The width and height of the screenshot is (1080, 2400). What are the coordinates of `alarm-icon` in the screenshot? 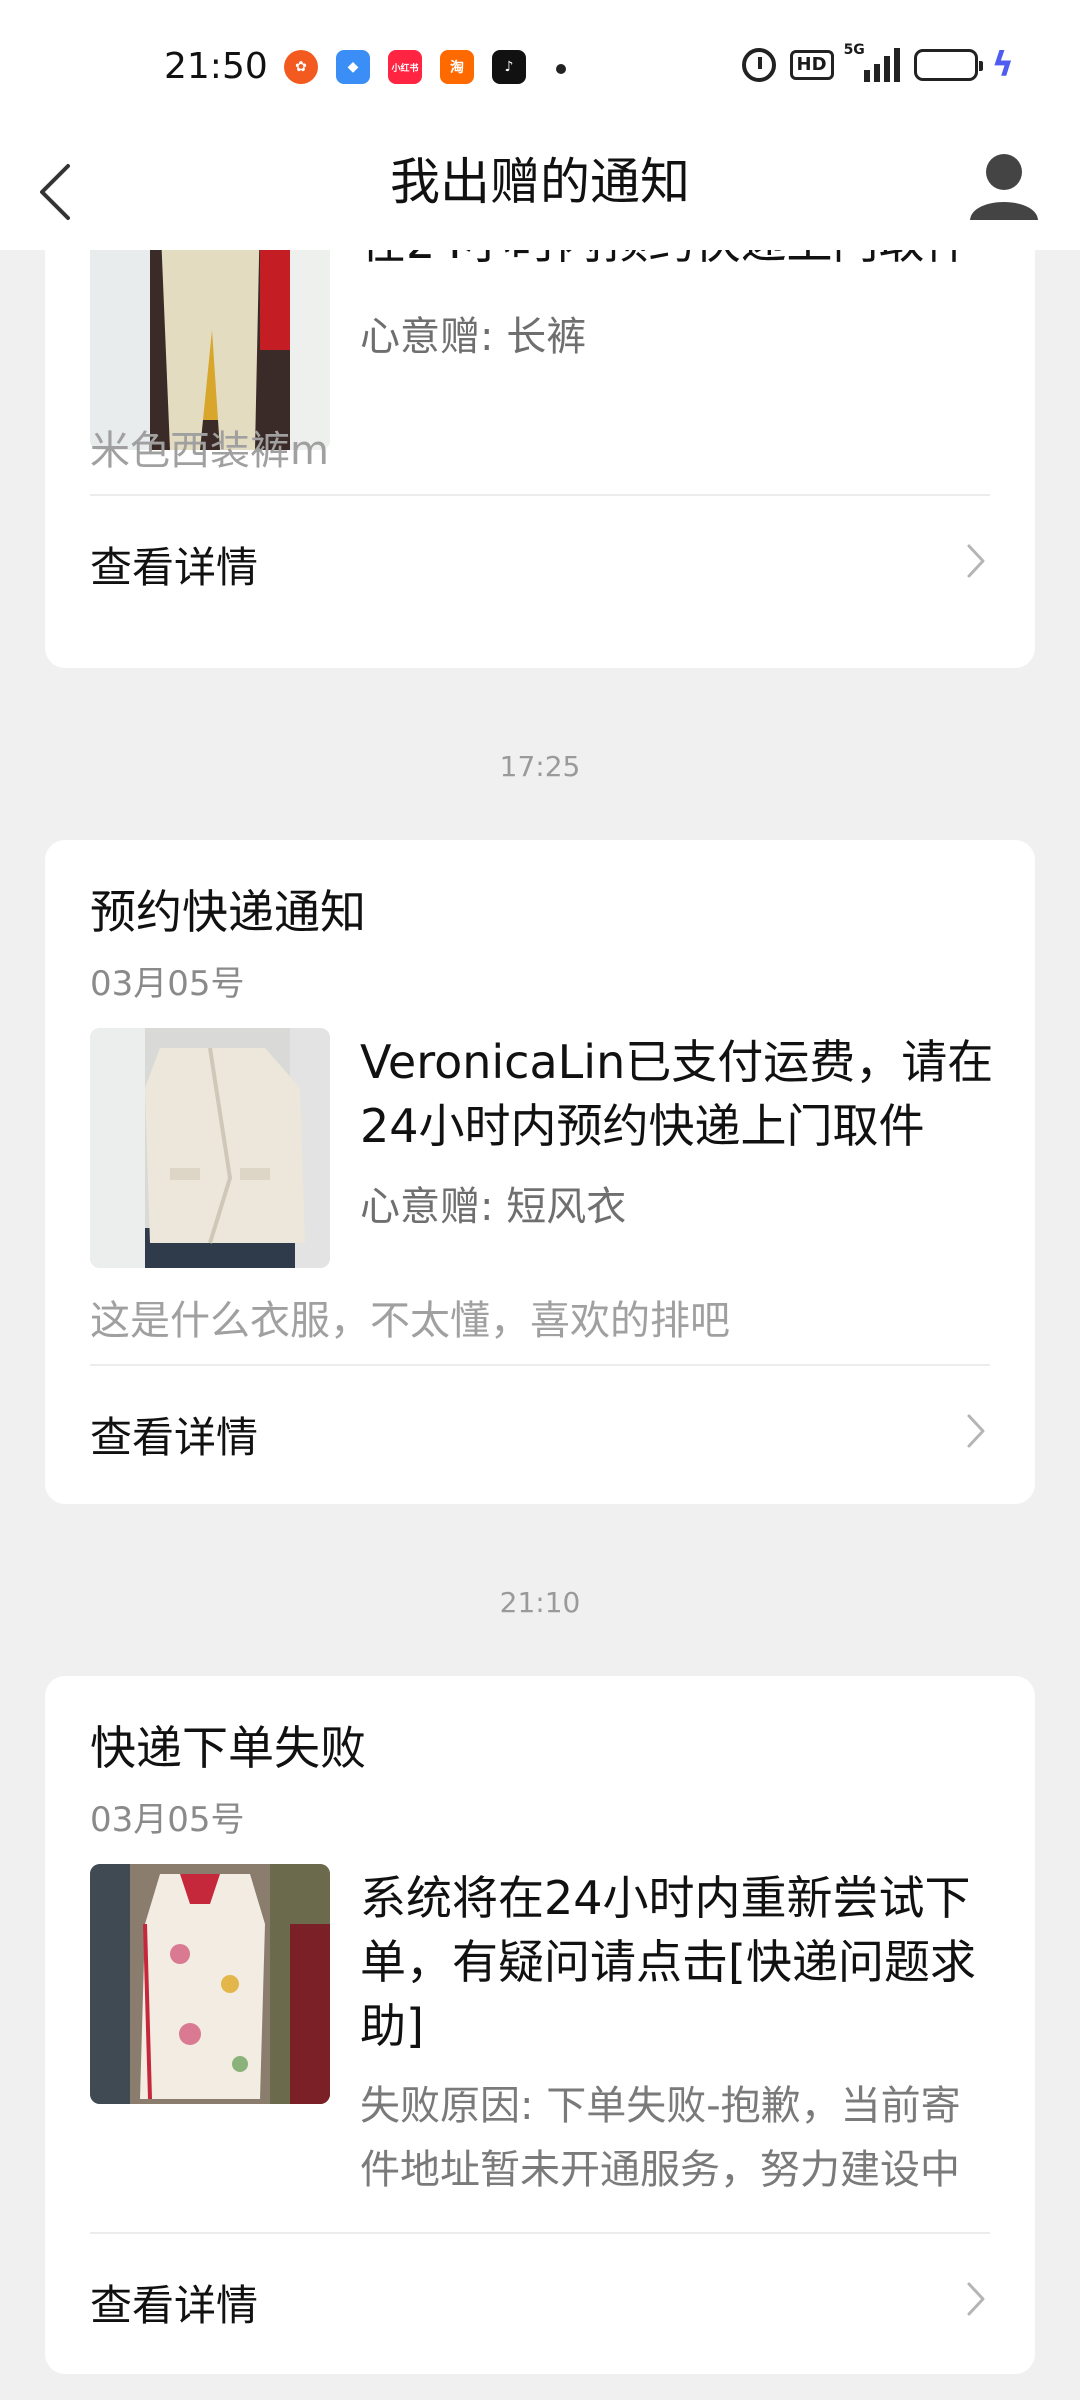 It's located at (758, 65).